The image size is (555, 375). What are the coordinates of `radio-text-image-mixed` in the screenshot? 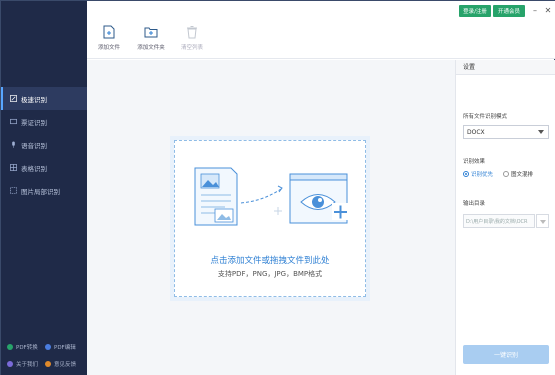 It's located at (506, 174).